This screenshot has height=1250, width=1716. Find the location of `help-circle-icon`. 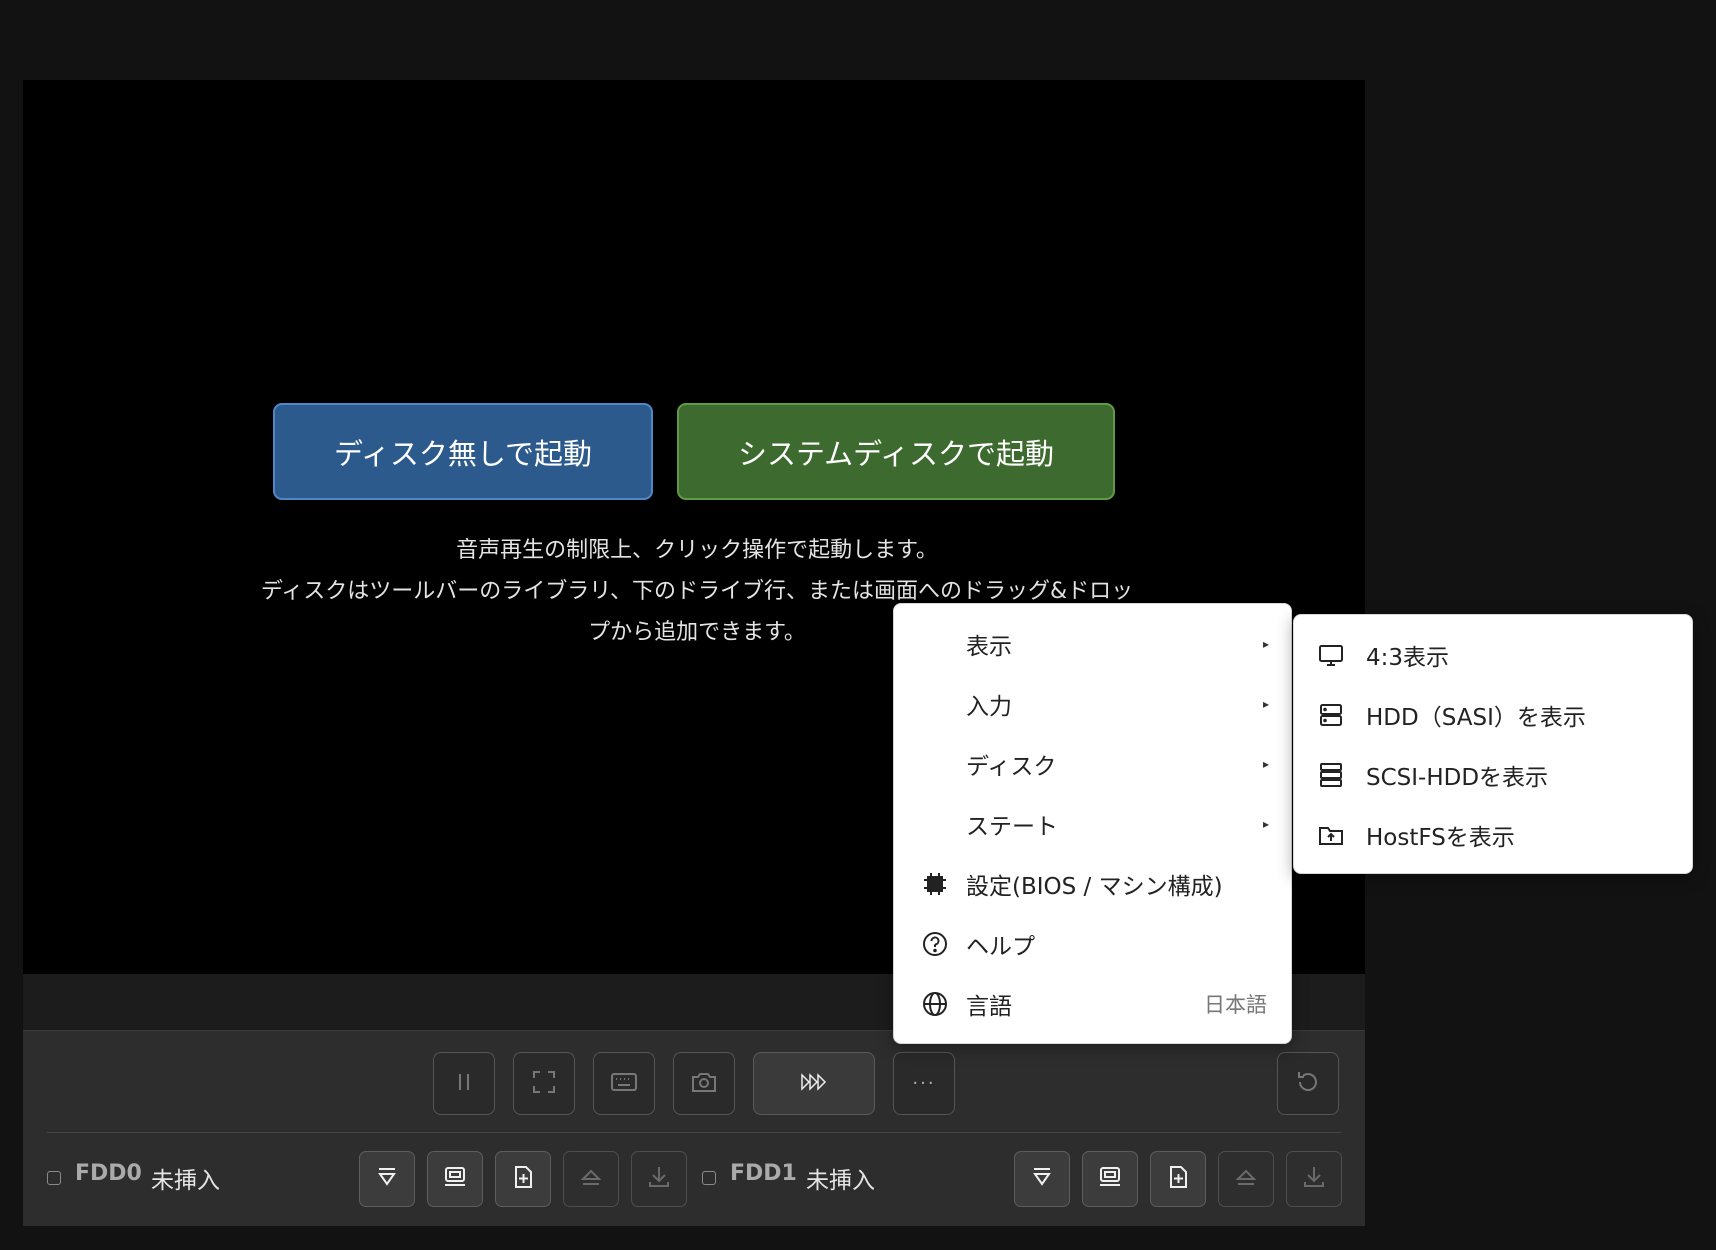

help-circle-icon is located at coordinates (935, 944).